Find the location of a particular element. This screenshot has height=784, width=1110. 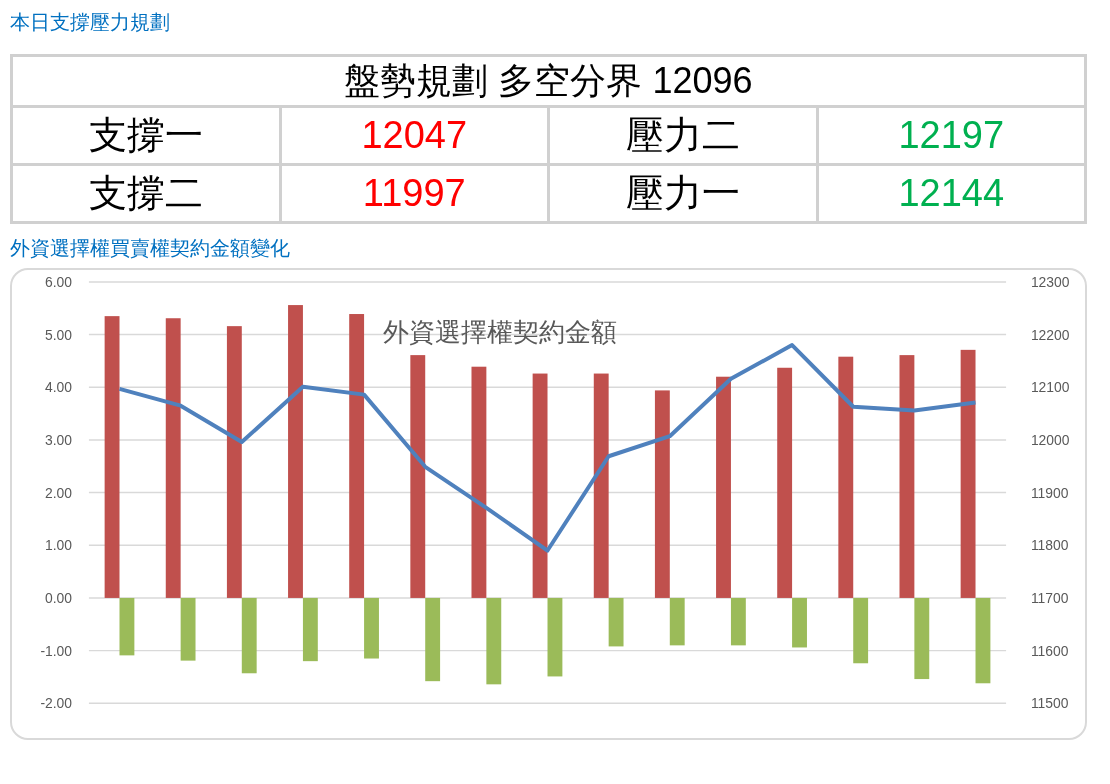

axis-tick-label: 12300 is located at coordinates (1050, 281).